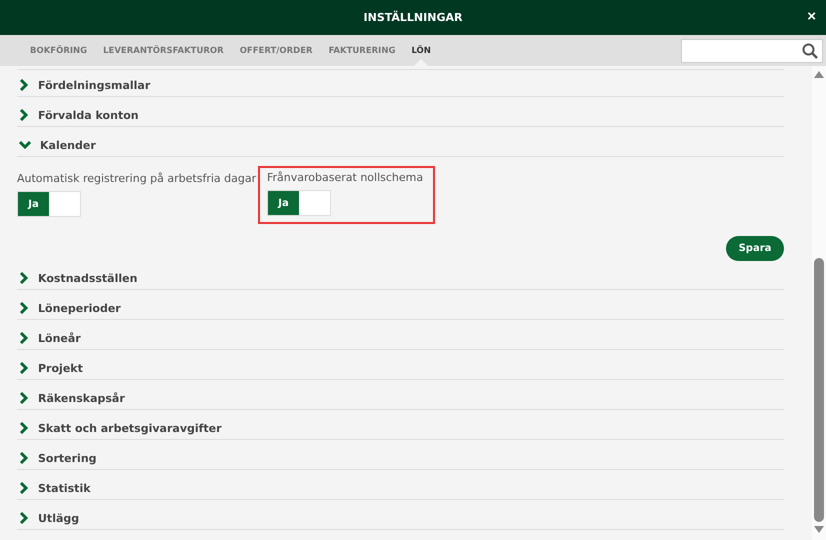  What do you see at coordinates (400, 488) in the screenshot?
I see `section-header: Statistik` at bounding box center [400, 488].